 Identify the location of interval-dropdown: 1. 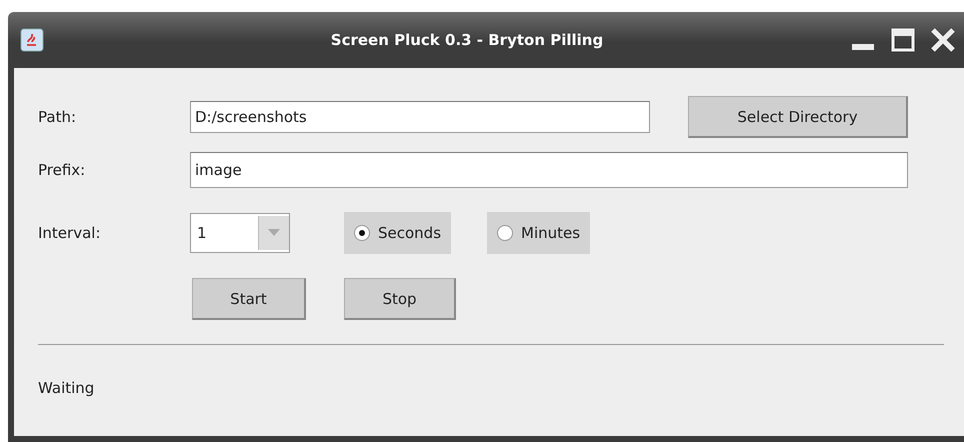
(240, 233).